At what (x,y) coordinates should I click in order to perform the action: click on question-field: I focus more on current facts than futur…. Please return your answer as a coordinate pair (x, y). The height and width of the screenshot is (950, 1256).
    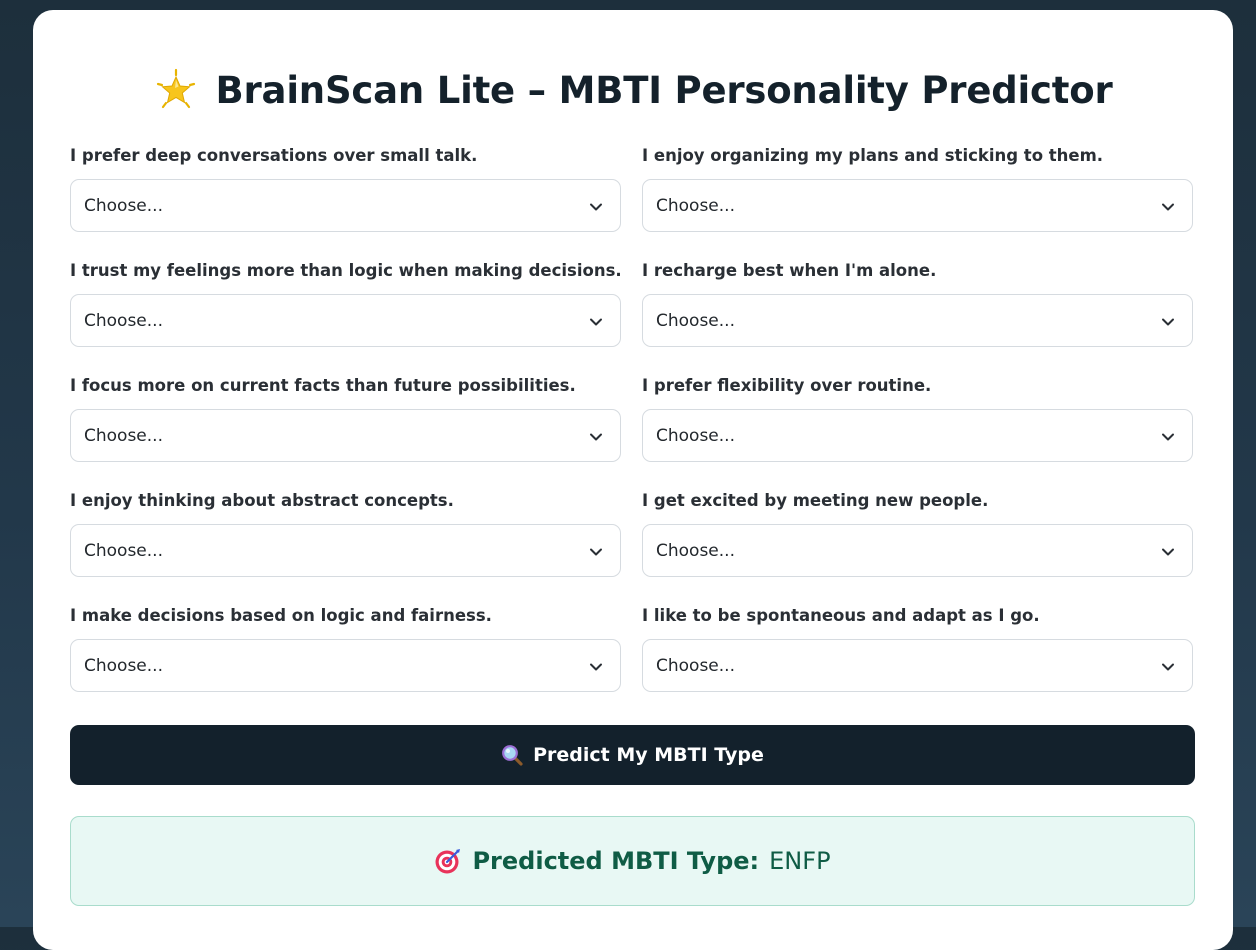
    Looking at the image, I should click on (346, 430).